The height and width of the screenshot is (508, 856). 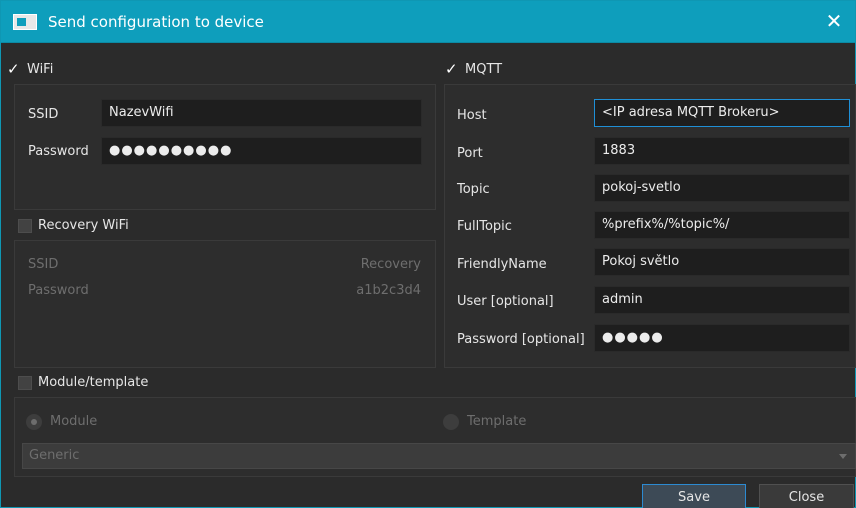 I want to click on wifi-panel: SSID NazevWifi Password ●●●●●●●●●●, so click(x=225, y=147).